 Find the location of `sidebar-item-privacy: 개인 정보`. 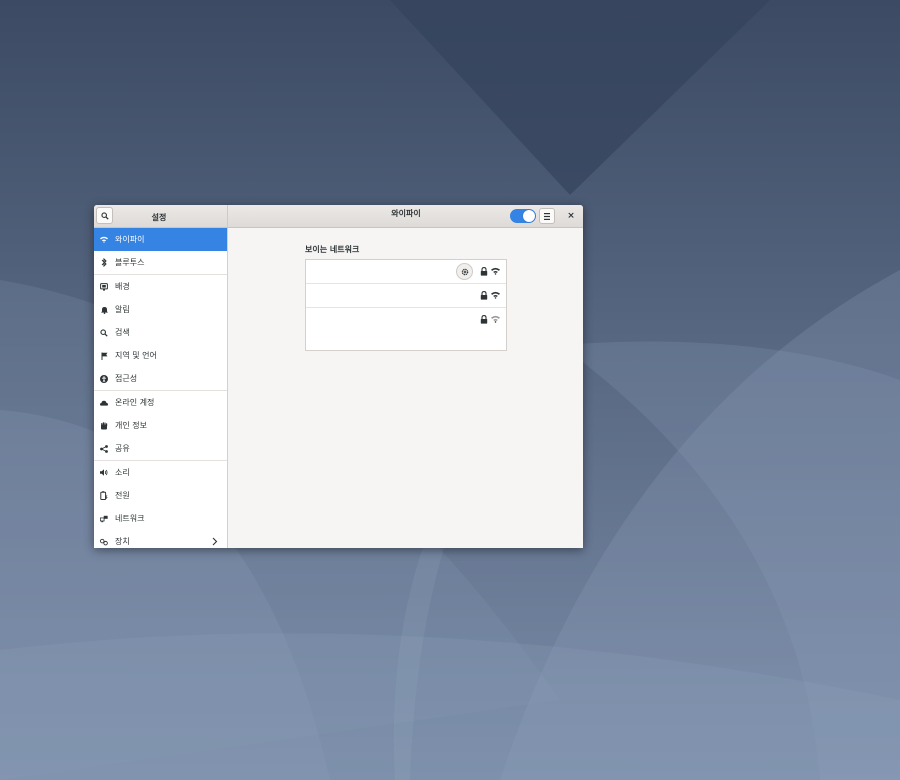

sidebar-item-privacy: 개인 정보 is located at coordinates (160, 425).